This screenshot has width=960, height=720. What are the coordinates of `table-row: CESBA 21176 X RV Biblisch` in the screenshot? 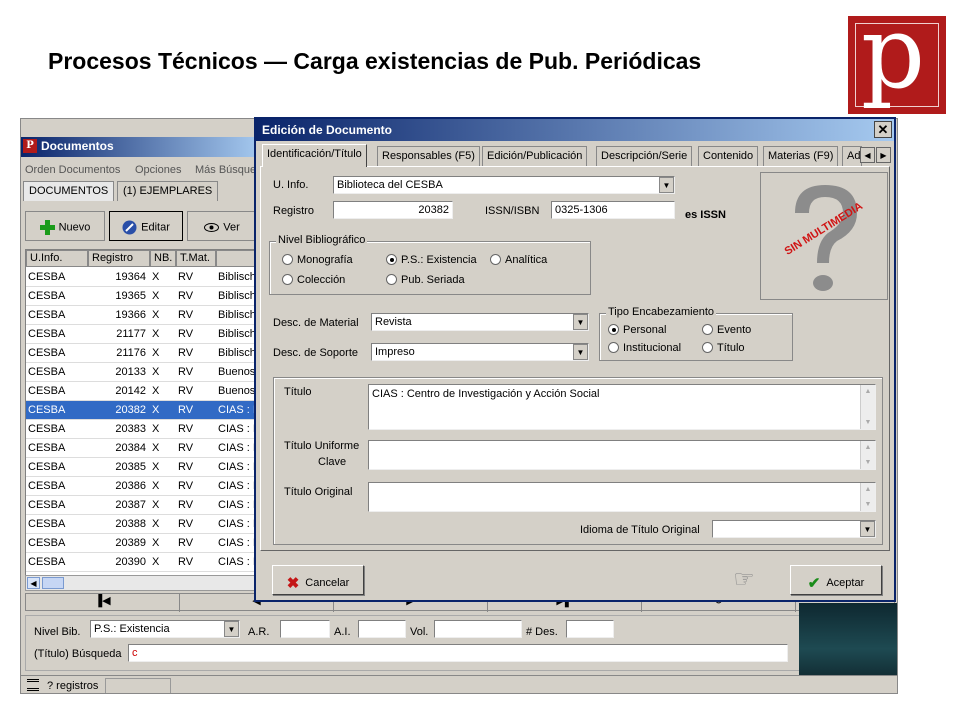 It's located at (141, 353).